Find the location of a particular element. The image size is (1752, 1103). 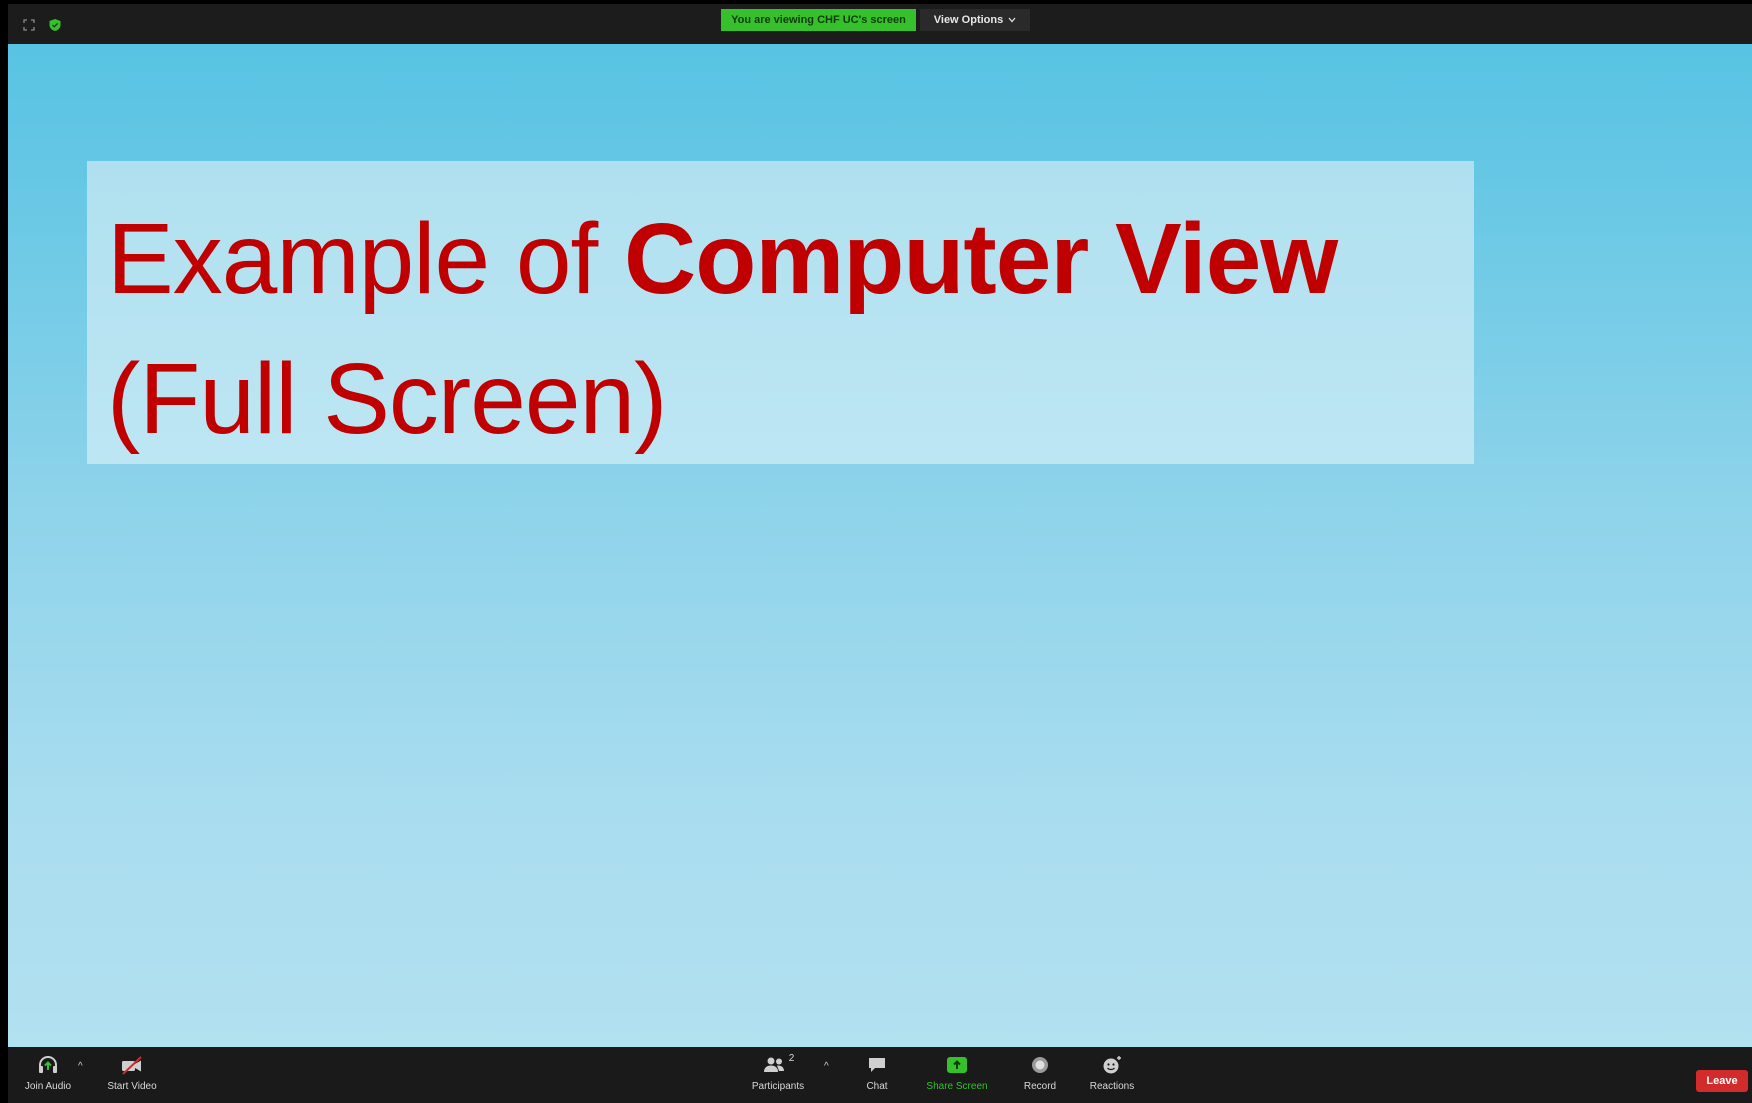

start-video-button: Start Video is located at coordinates (132, 1077).